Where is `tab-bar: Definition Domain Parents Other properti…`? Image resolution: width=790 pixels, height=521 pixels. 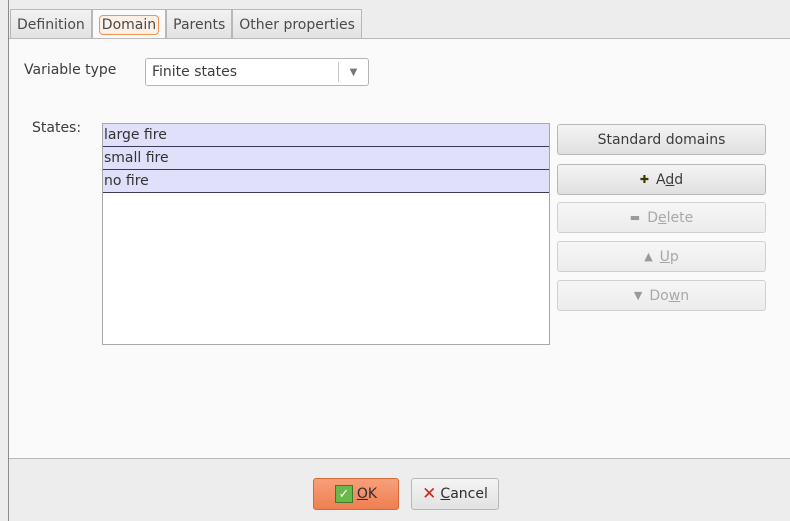 tab-bar: Definition Domain Parents Other properti… is located at coordinates (186, 24).